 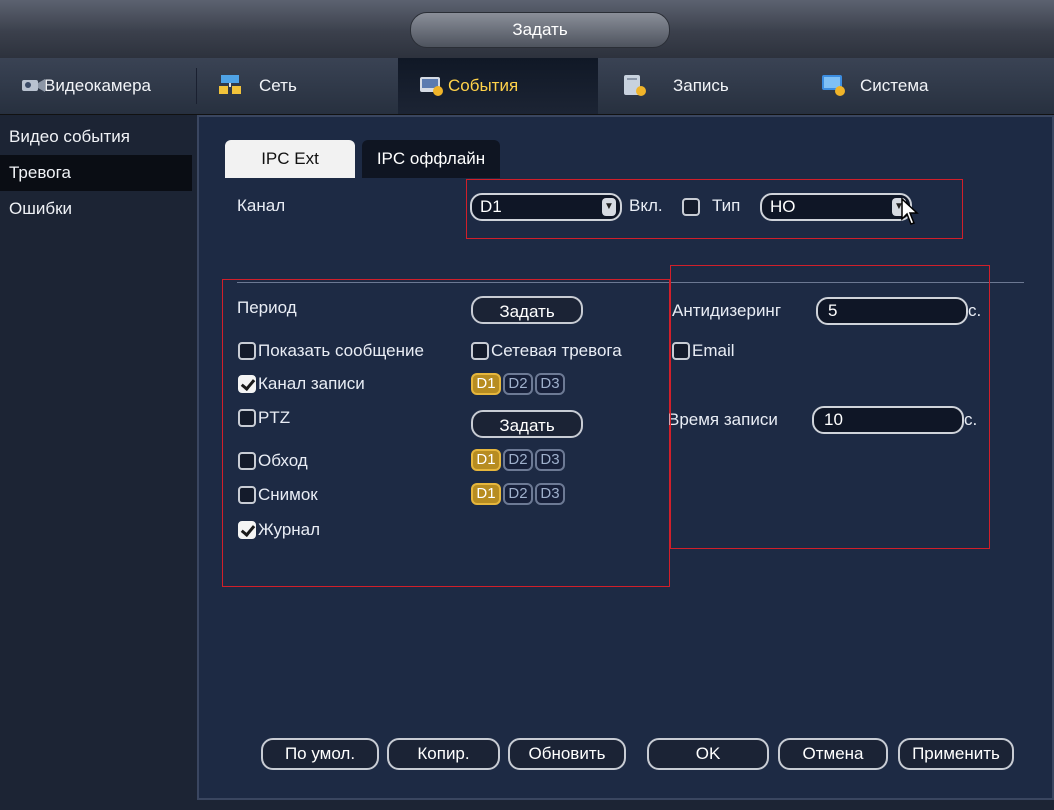 I want to click on subtab-ipc-offline: IPC оффлайн, so click(x=431, y=159).